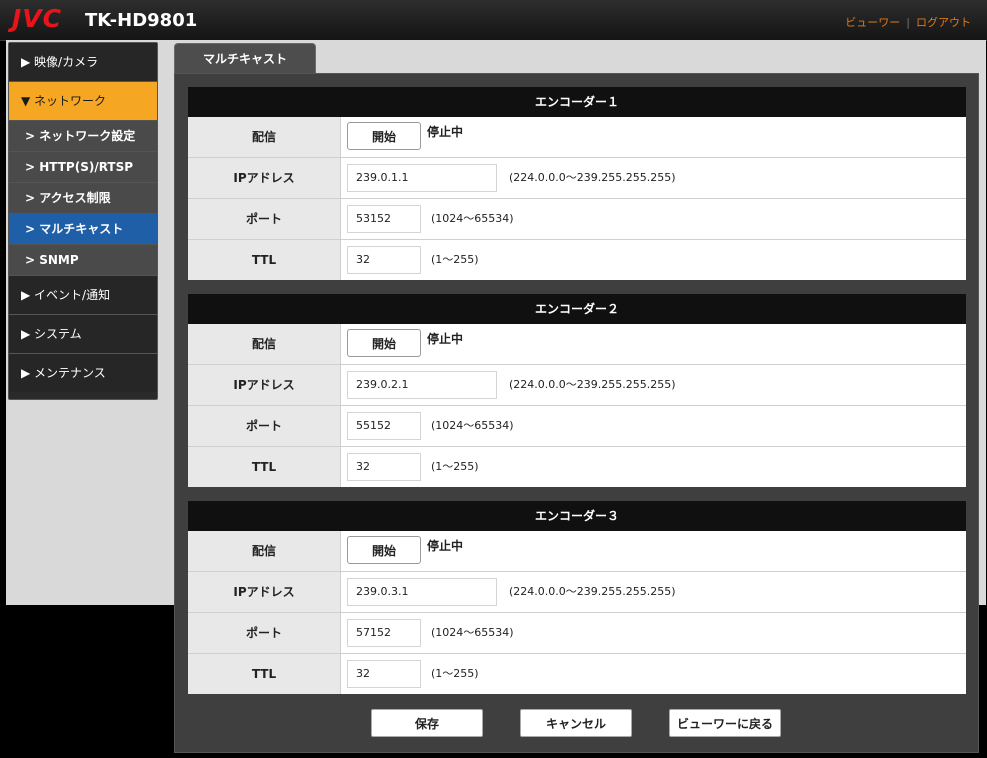 The width and height of the screenshot is (987, 758). What do you see at coordinates (384, 633) in the screenshot?
I see `port-field: 57152` at bounding box center [384, 633].